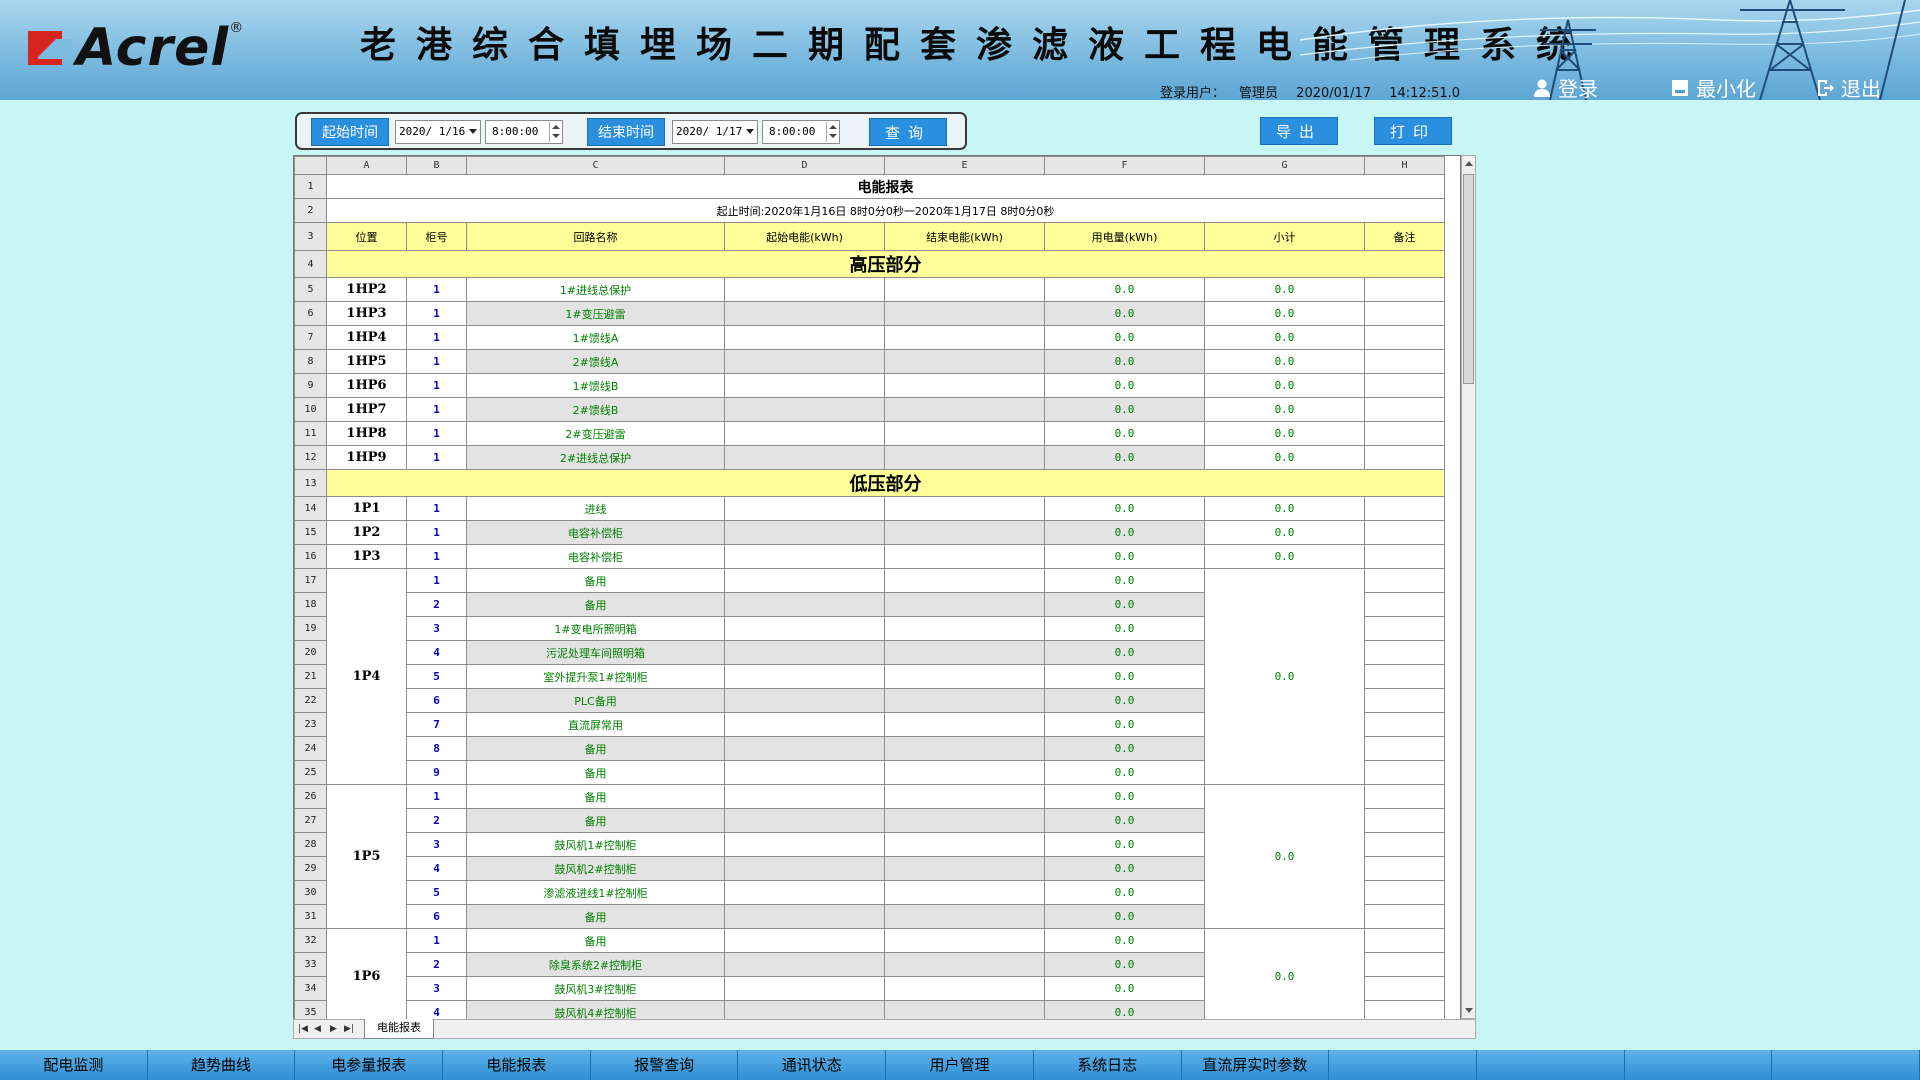 The image size is (1920, 1080). What do you see at coordinates (311, 821) in the screenshot?
I see `row-number: 27` at bounding box center [311, 821].